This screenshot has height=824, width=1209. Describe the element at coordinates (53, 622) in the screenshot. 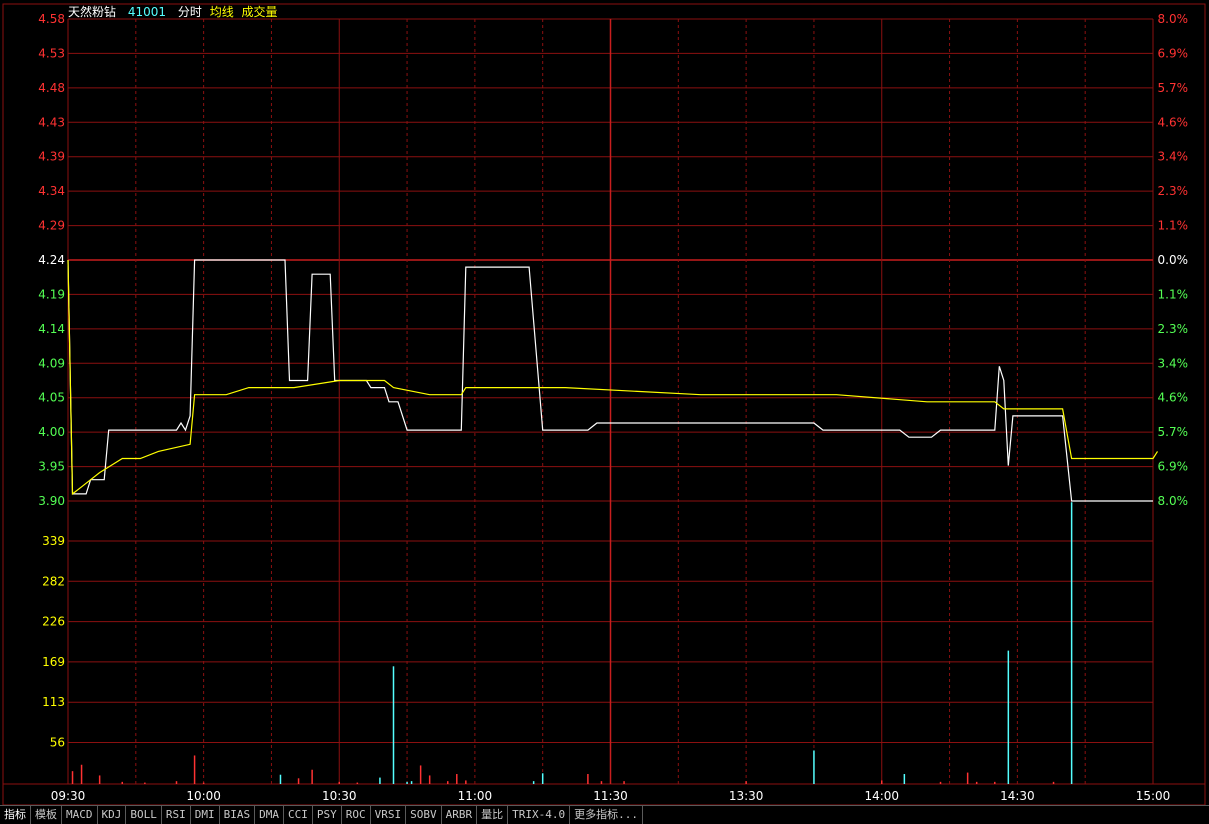

I see `volume-tick-label: 226` at that location.